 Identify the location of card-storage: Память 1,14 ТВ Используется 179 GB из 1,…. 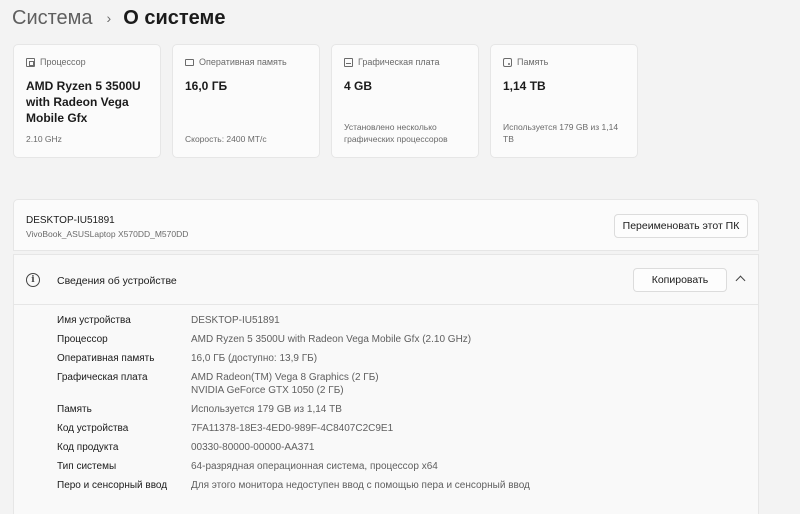
(564, 101).